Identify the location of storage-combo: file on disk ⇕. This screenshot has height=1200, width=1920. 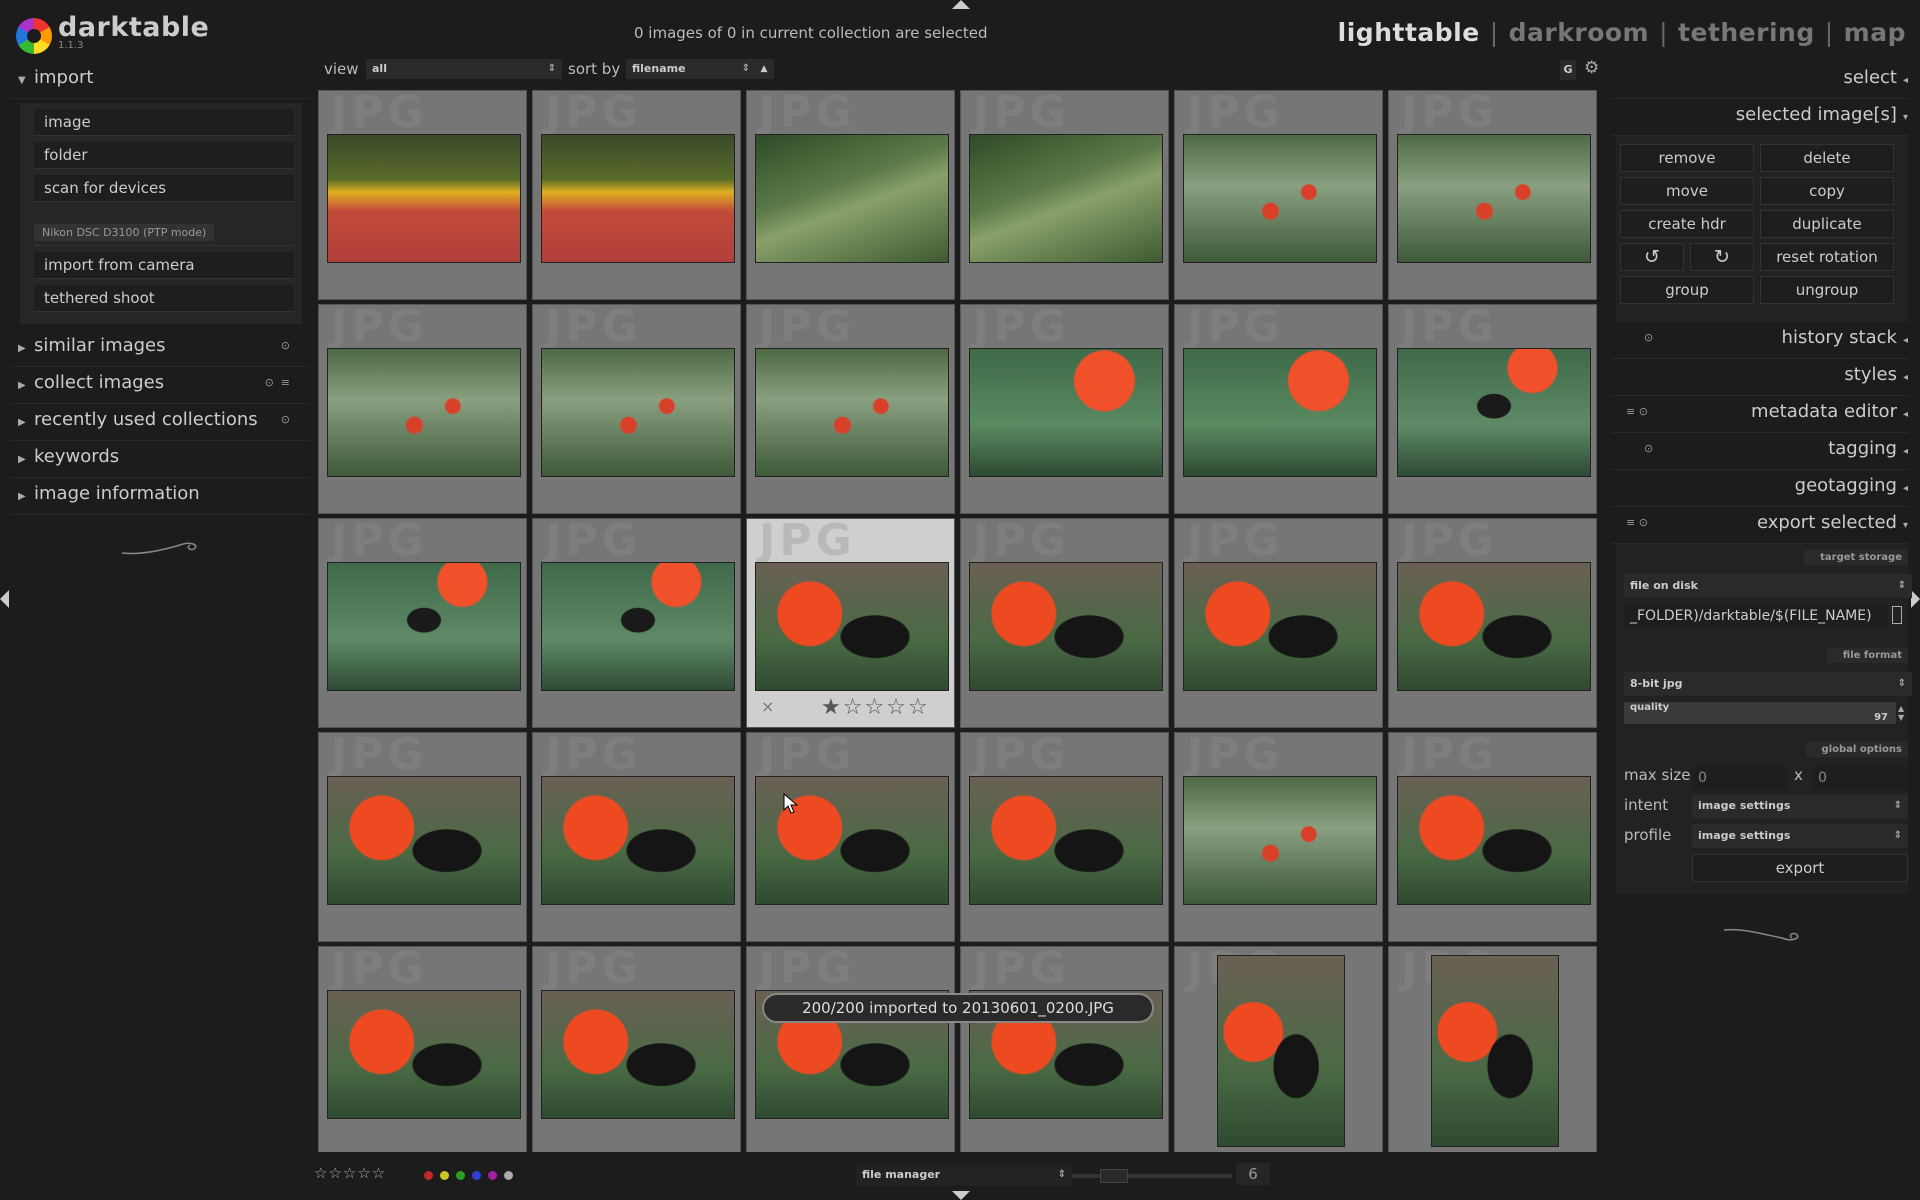
(1768, 586).